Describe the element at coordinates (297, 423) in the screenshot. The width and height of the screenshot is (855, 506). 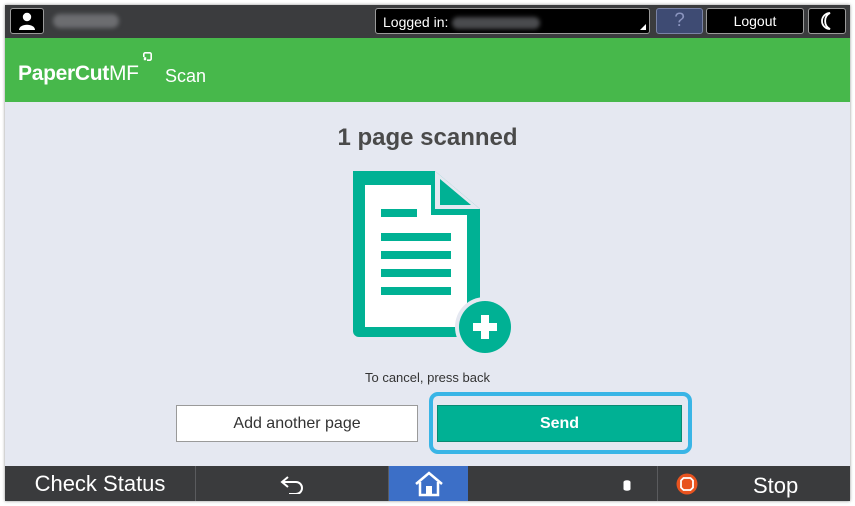
I see `add-another-page-button: Add another page` at that location.